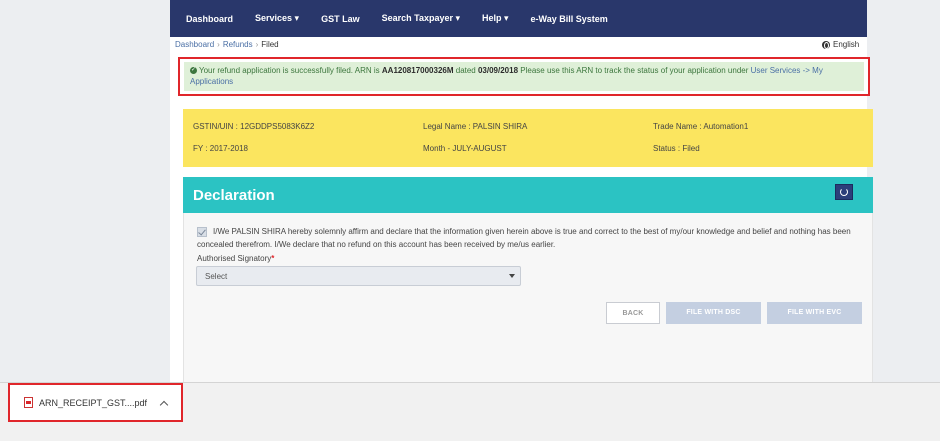 This screenshot has width=940, height=441. Describe the element at coordinates (569, 19) in the screenshot. I see `nav-eway-bill: e-Way Bill System` at that location.